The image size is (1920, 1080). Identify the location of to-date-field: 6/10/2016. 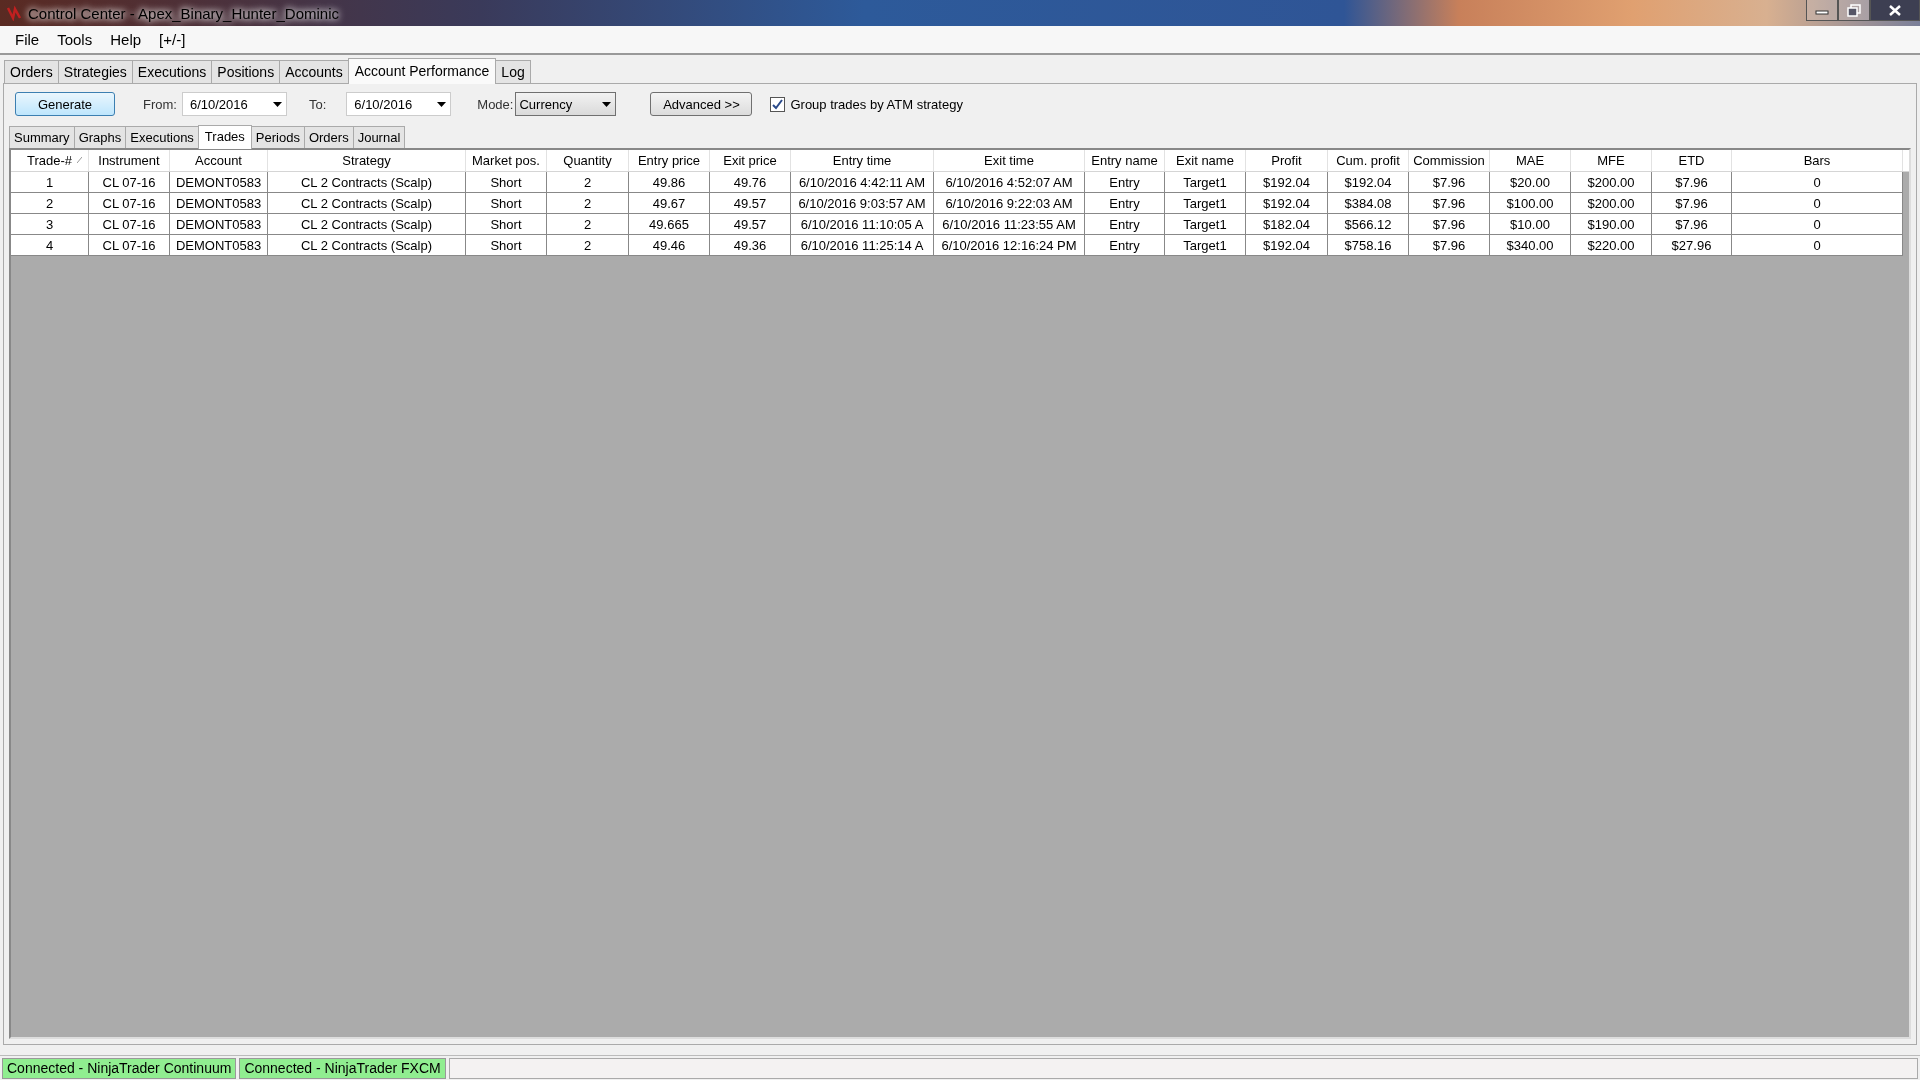
(399, 104).